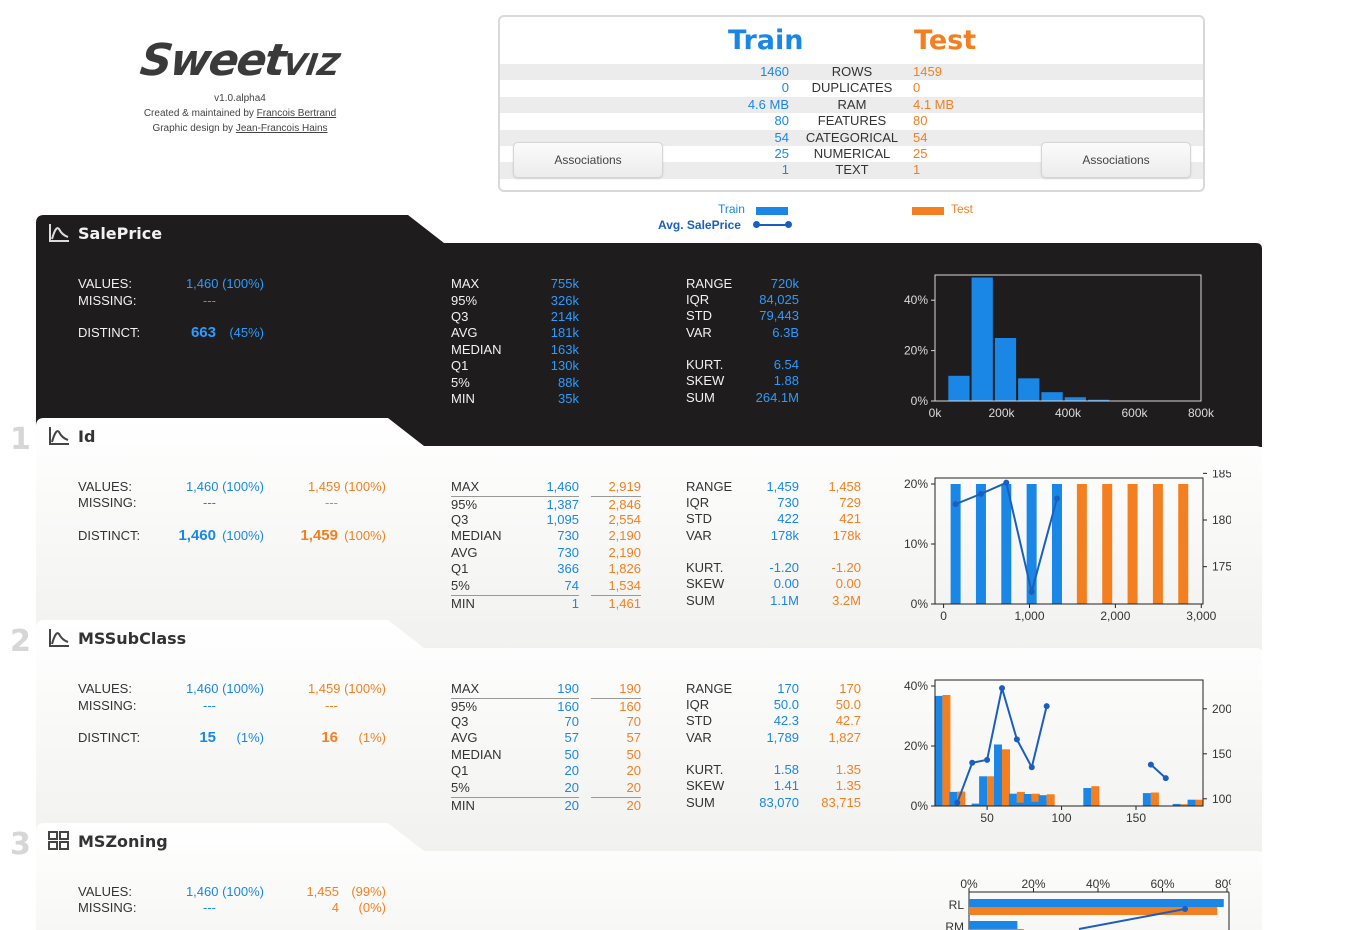  What do you see at coordinates (240, 98) in the screenshot?
I see `logo-version: v1.0.alpha4` at bounding box center [240, 98].